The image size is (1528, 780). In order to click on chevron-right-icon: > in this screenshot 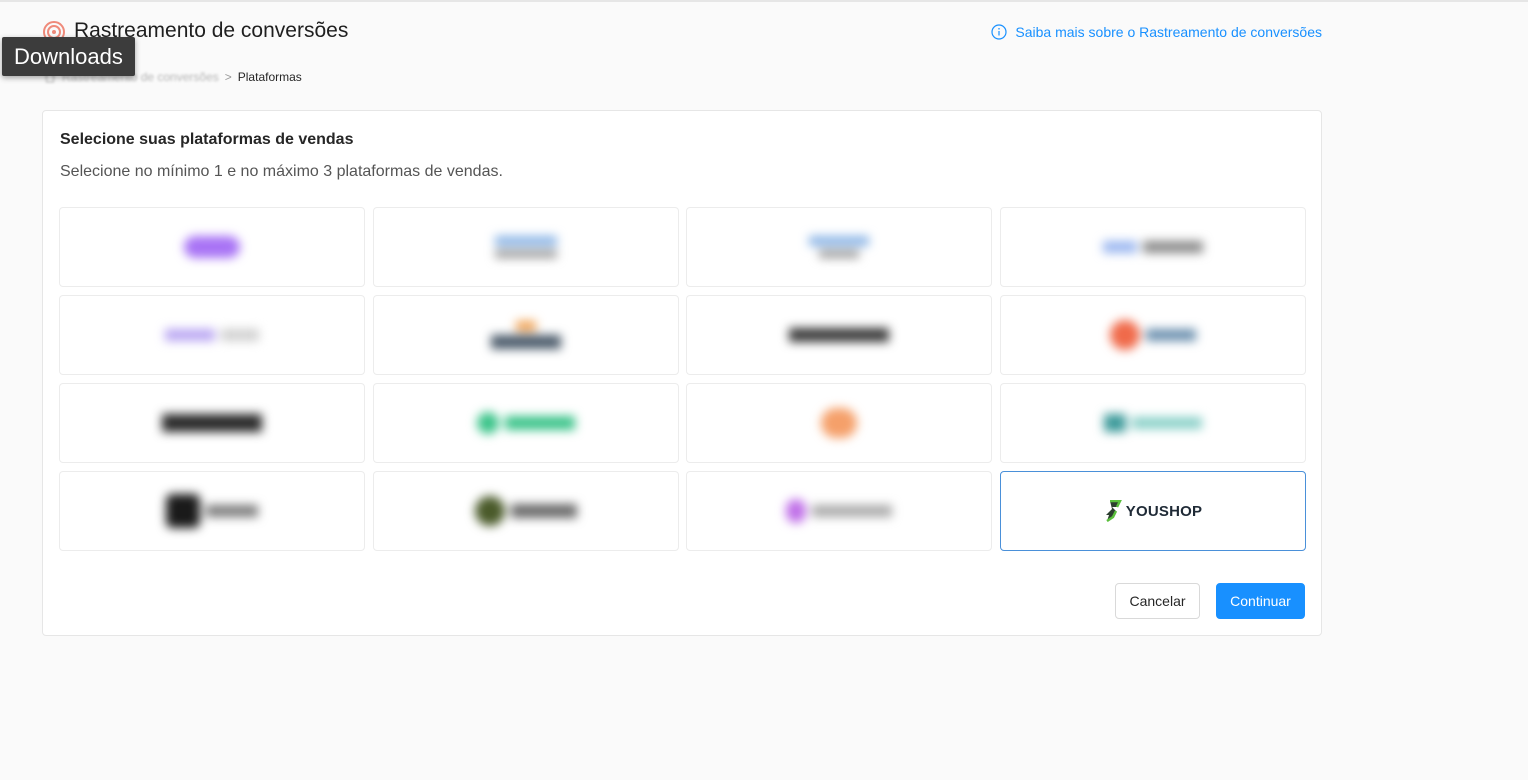, I will do `click(228, 77)`.